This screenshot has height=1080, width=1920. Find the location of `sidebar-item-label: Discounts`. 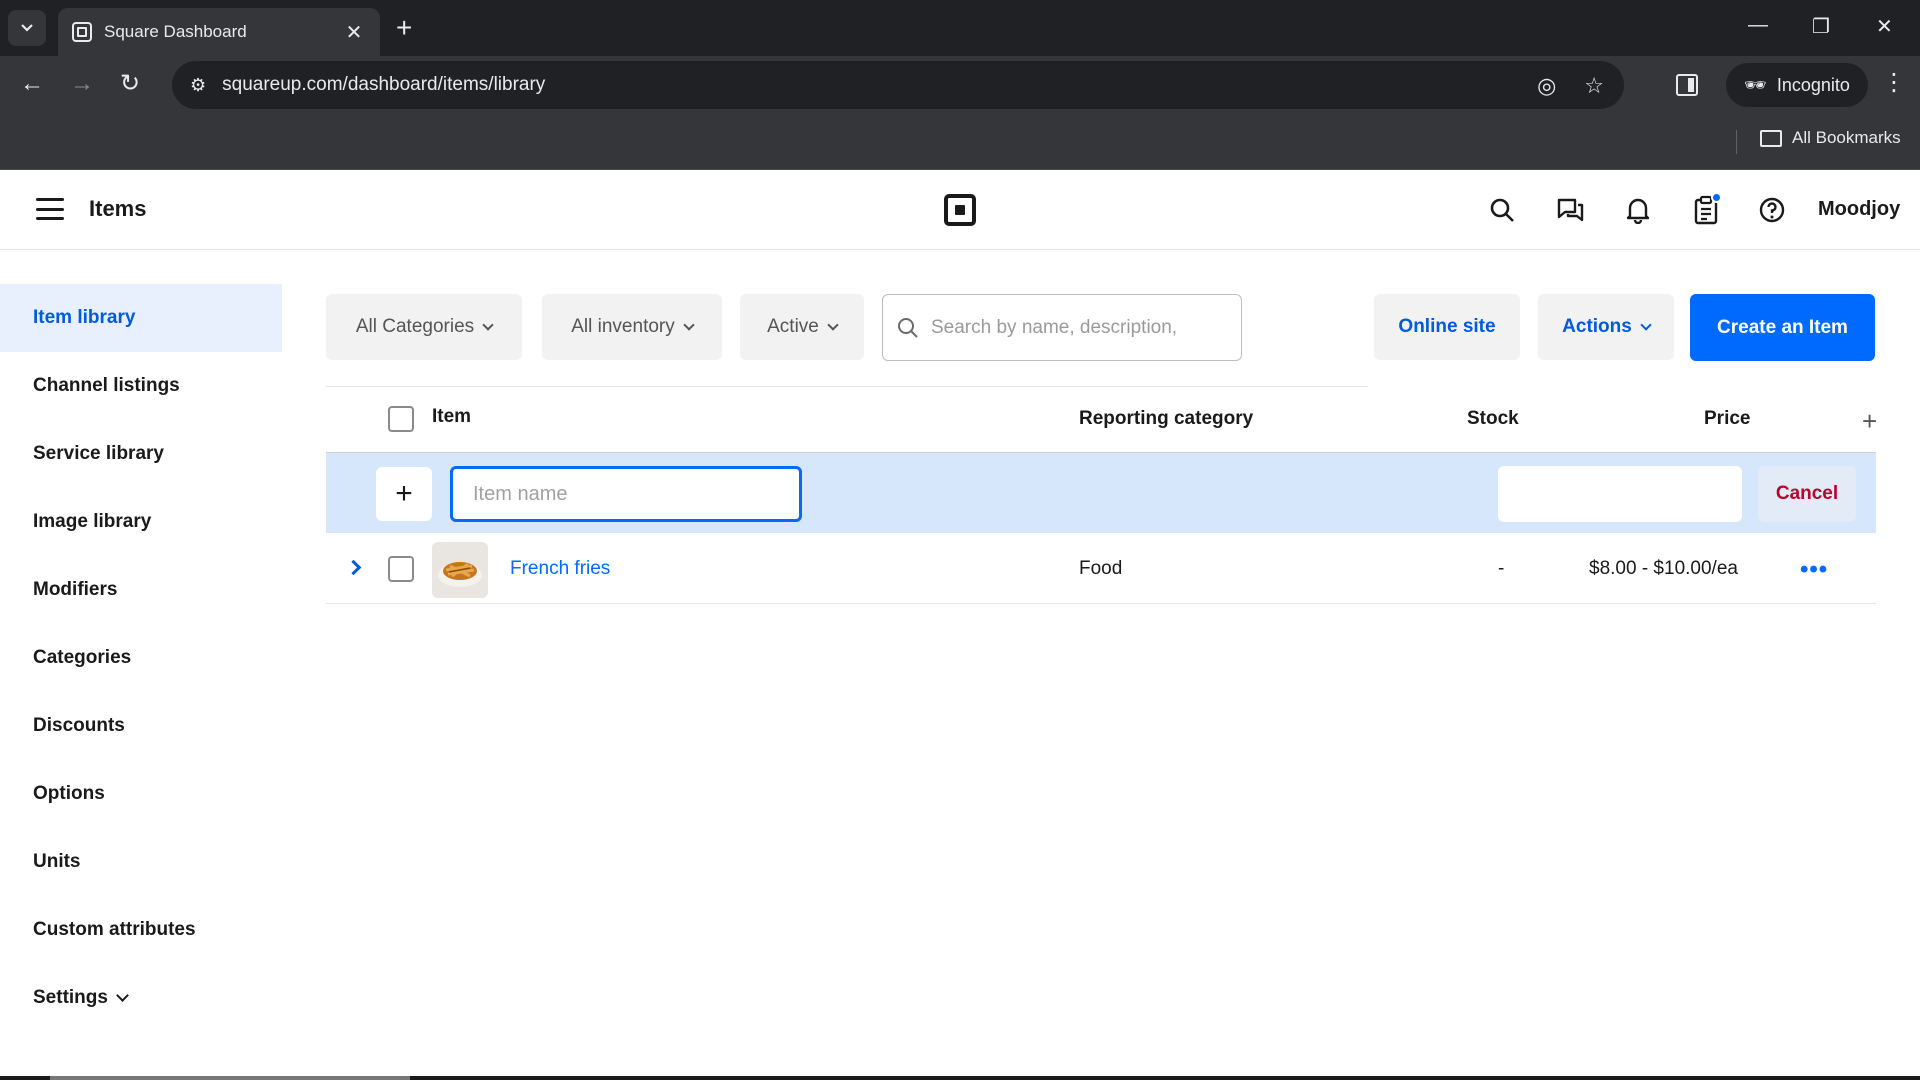

sidebar-item-label: Discounts is located at coordinates (79, 725).